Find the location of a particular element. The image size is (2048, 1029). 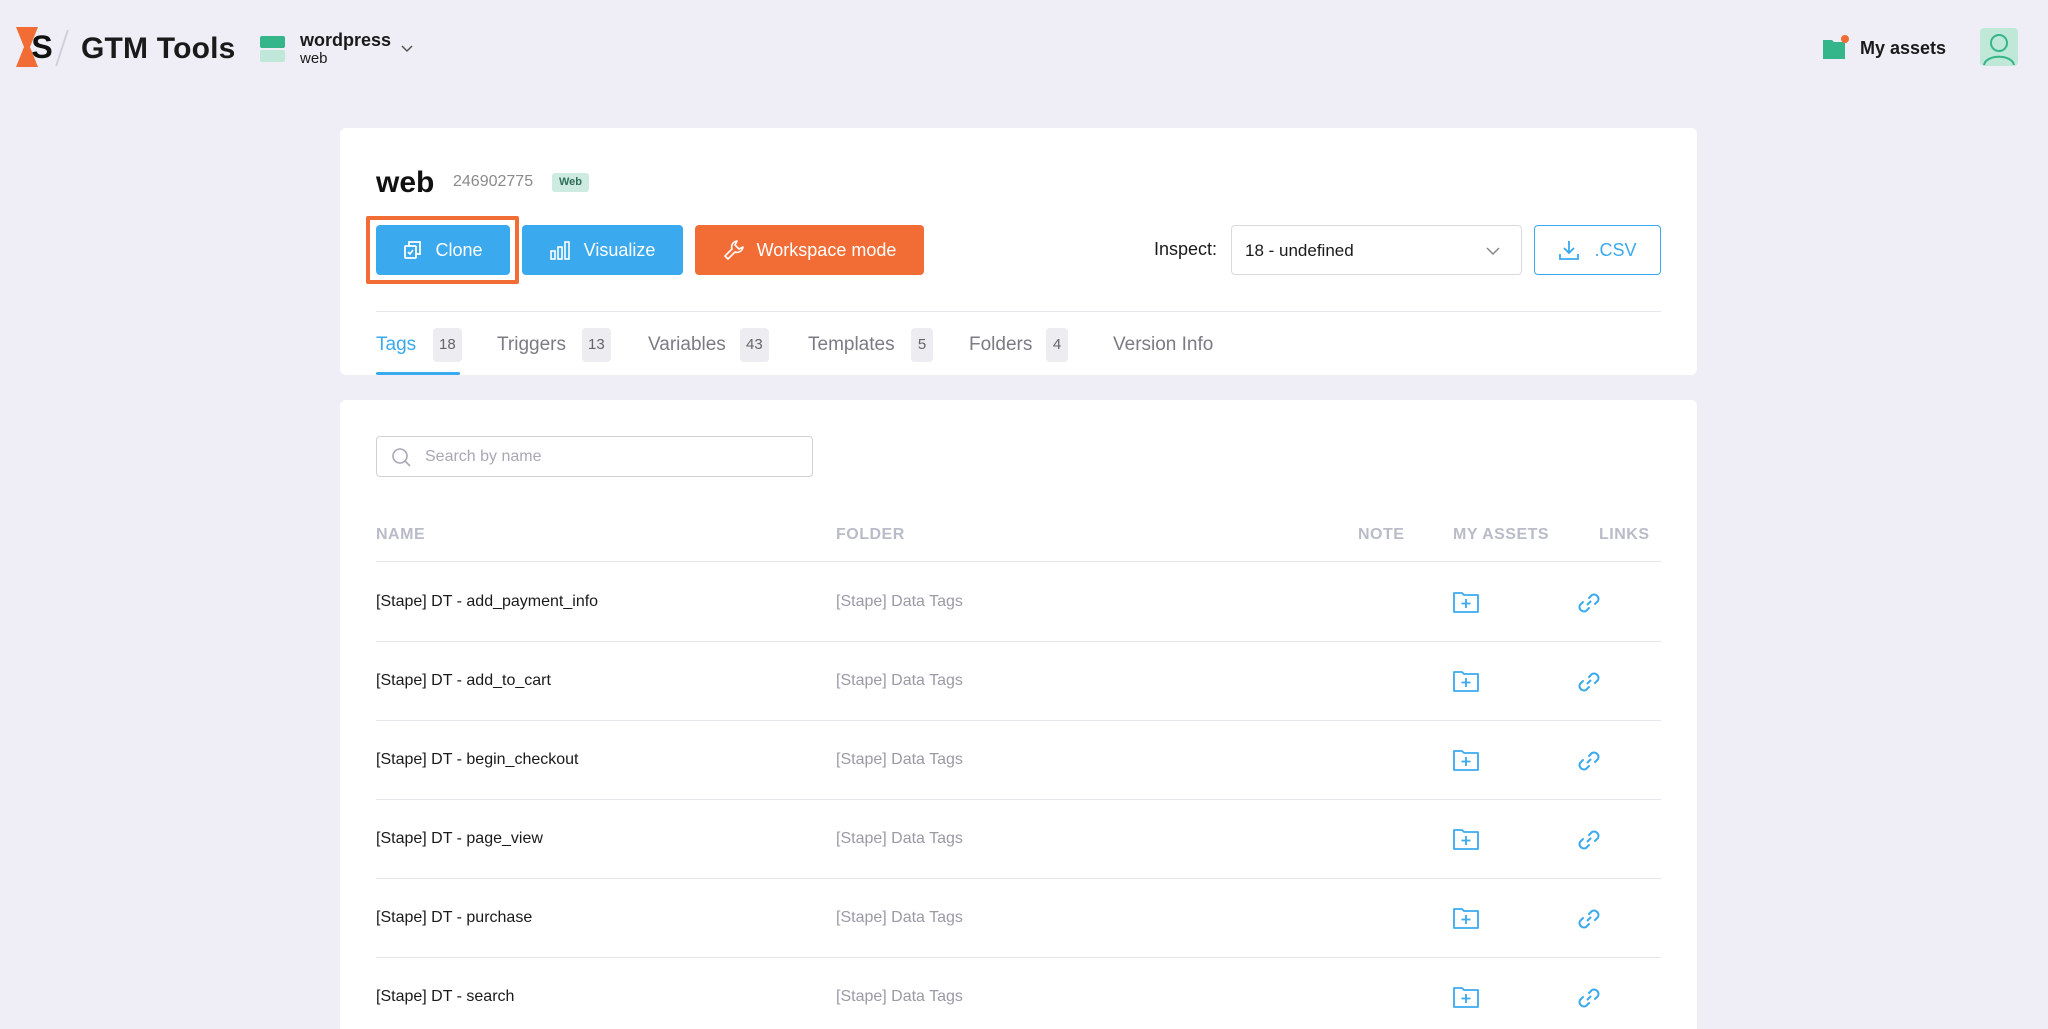

column-header-note: NOTE is located at coordinates (1381, 534).